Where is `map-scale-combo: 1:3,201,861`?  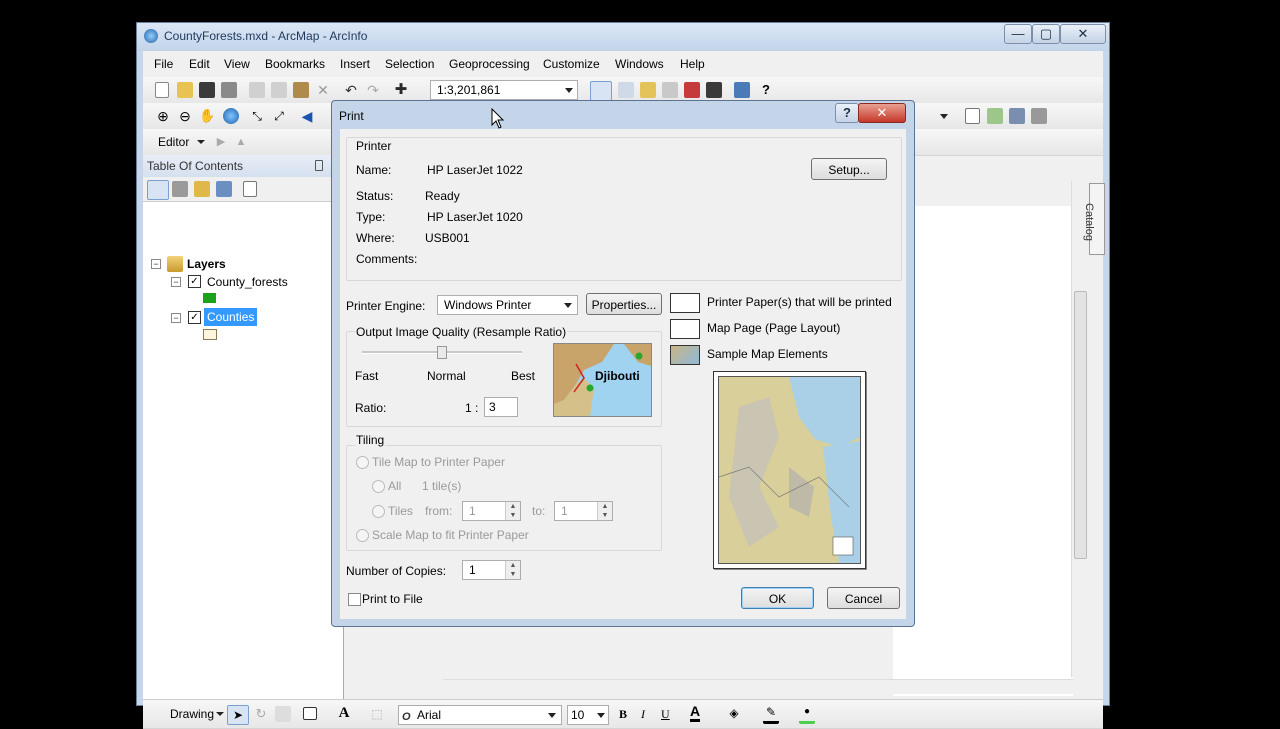 map-scale-combo: 1:3,201,861 is located at coordinates (504, 90).